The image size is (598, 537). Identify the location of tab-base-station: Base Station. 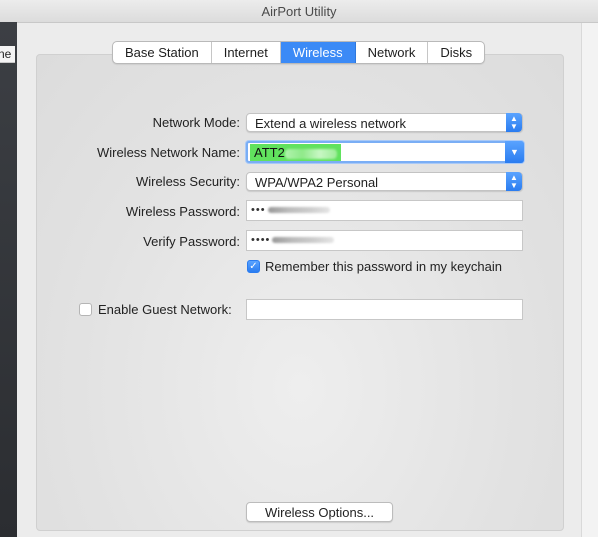
(162, 52).